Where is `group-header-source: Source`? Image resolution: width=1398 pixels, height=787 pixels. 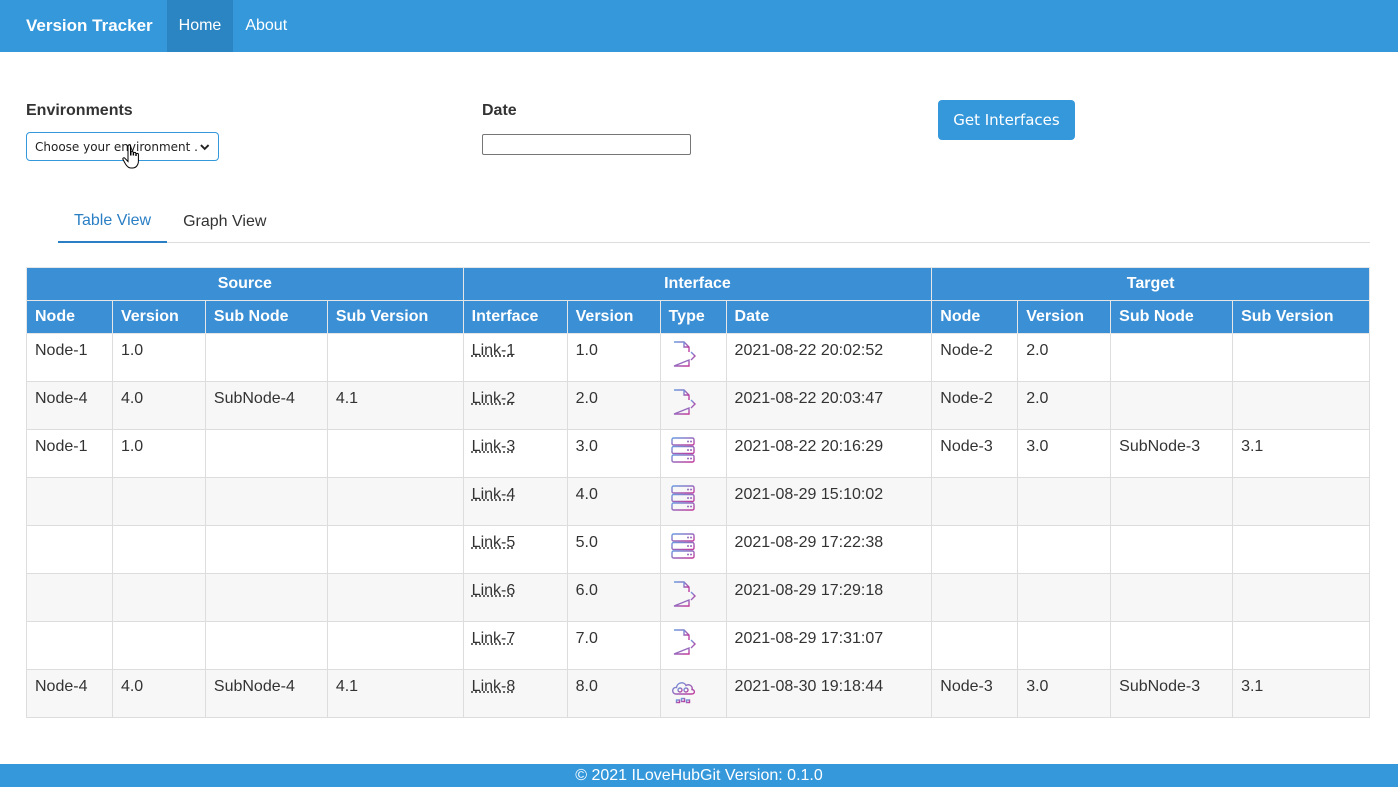 group-header-source: Source is located at coordinates (245, 284).